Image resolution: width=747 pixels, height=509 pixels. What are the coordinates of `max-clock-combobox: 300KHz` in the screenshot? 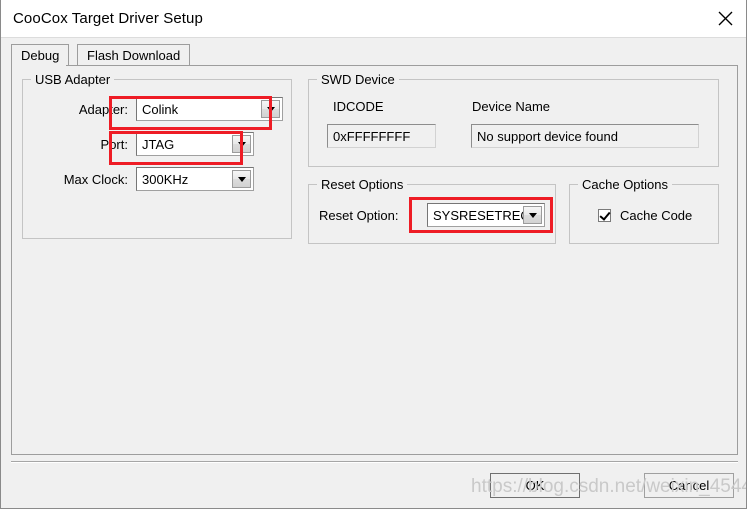 It's located at (195, 179).